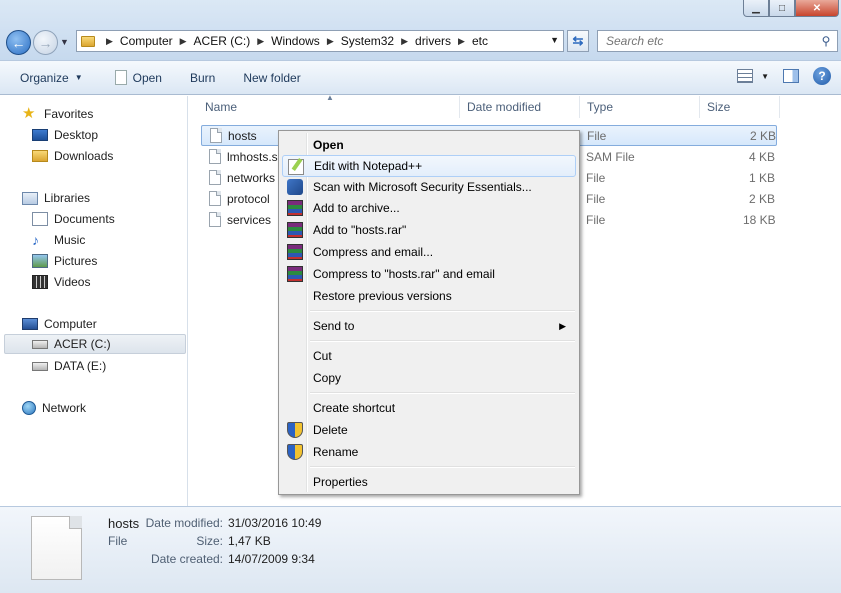  I want to click on refresh-button: ⇆, so click(578, 41).